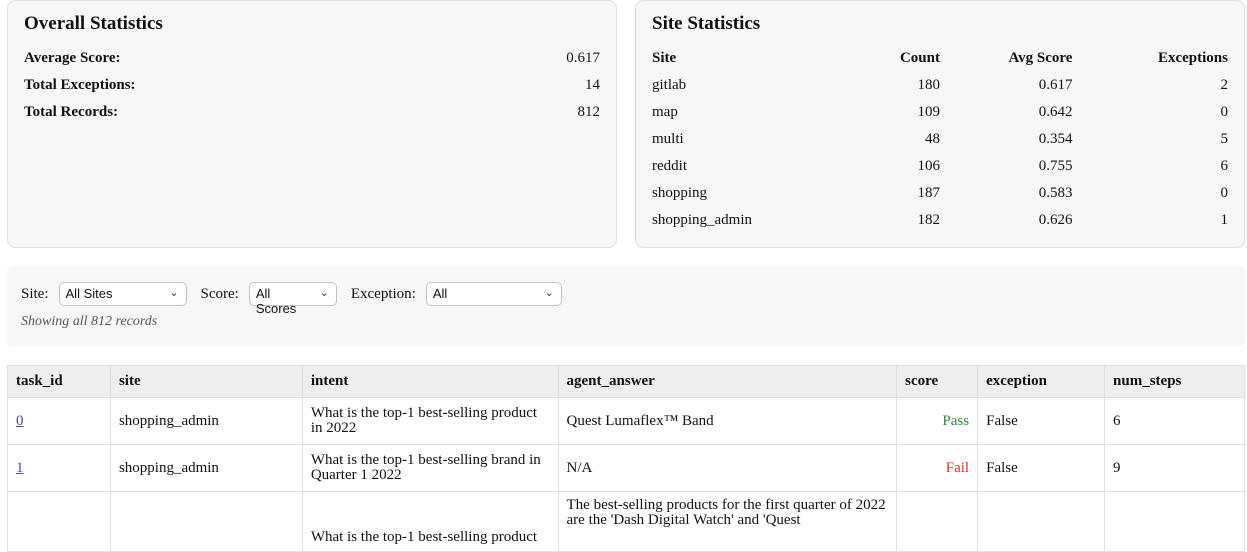  What do you see at coordinates (89, 321) in the screenshot?
I see `records-count-text: Showing all 812 records` at bounding box center [89, 321].